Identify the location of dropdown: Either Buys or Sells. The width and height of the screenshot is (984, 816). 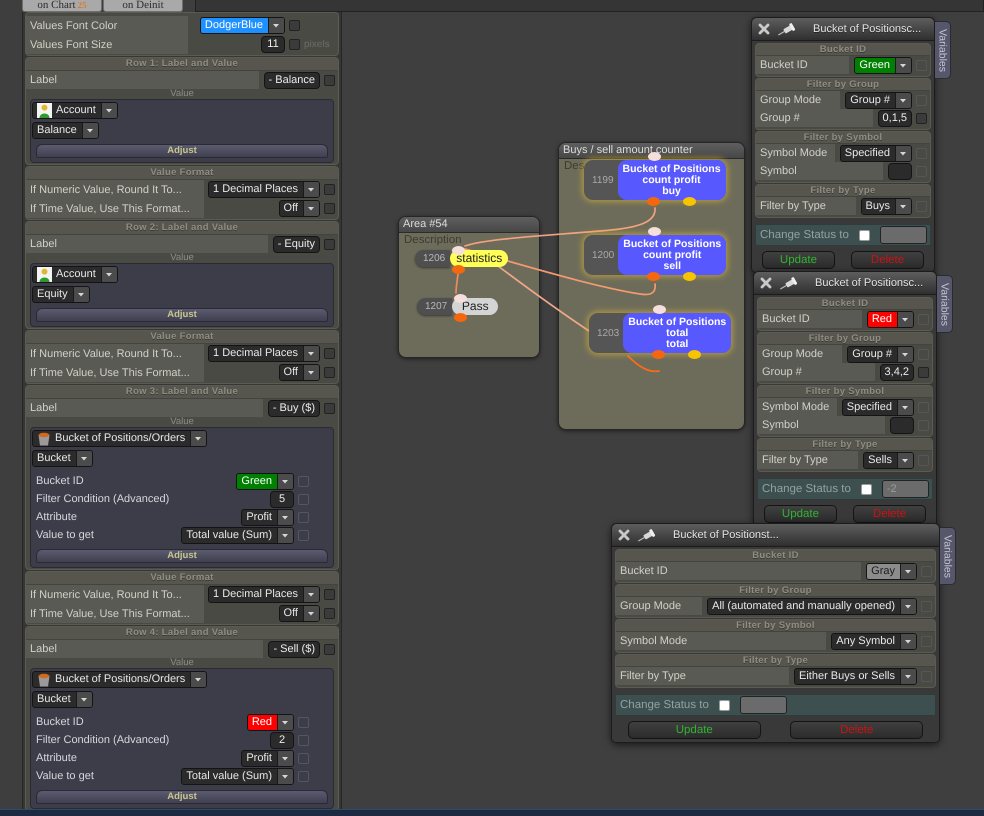
(855, 676).